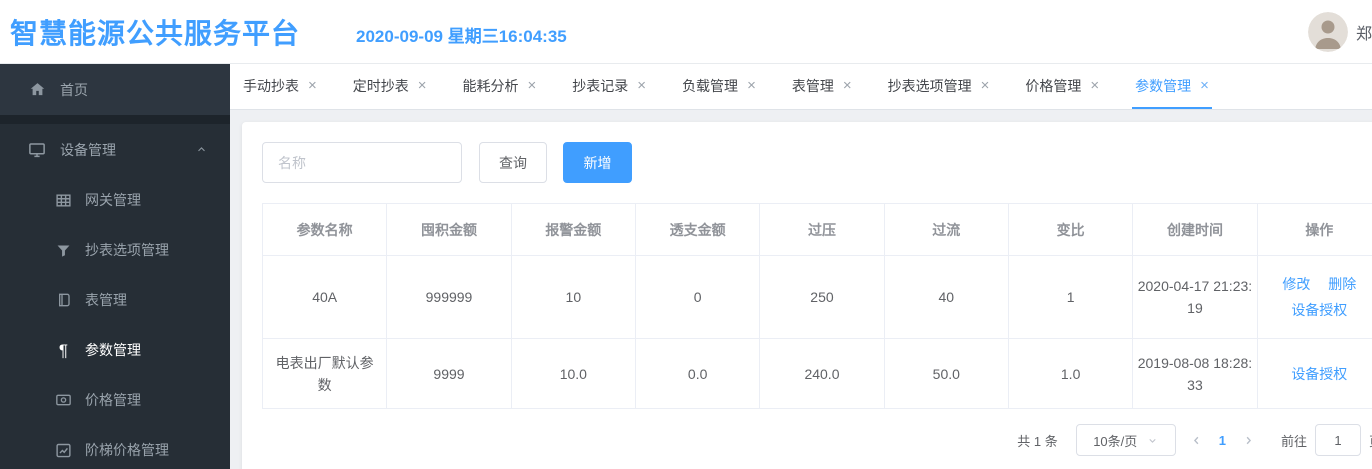 Image resolution: width=1372 pixels, height=469 pixels. What do you see at coordinates (74, 89) in the screenshot?
I see `sidebar-item-label: 首页` at bounding box center [74, 89].